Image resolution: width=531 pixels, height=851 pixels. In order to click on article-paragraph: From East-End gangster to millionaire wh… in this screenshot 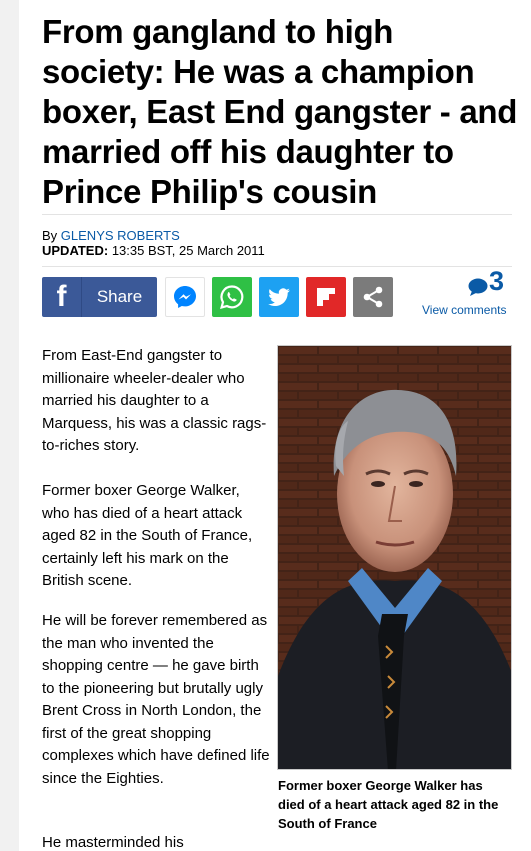, I will do `click(154, 400)`.